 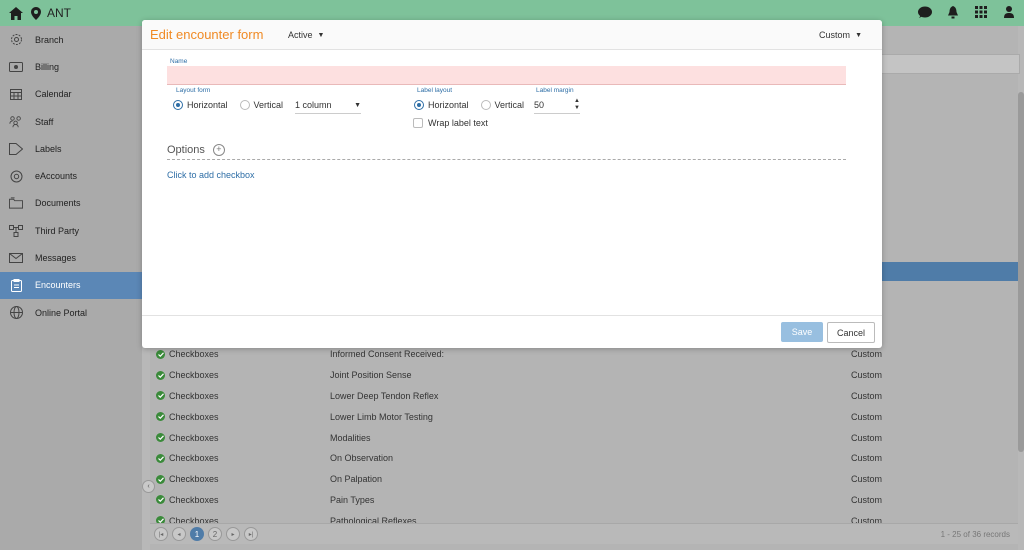 I want to click on last-page-button: ▸|, so click(x=251, y=534).